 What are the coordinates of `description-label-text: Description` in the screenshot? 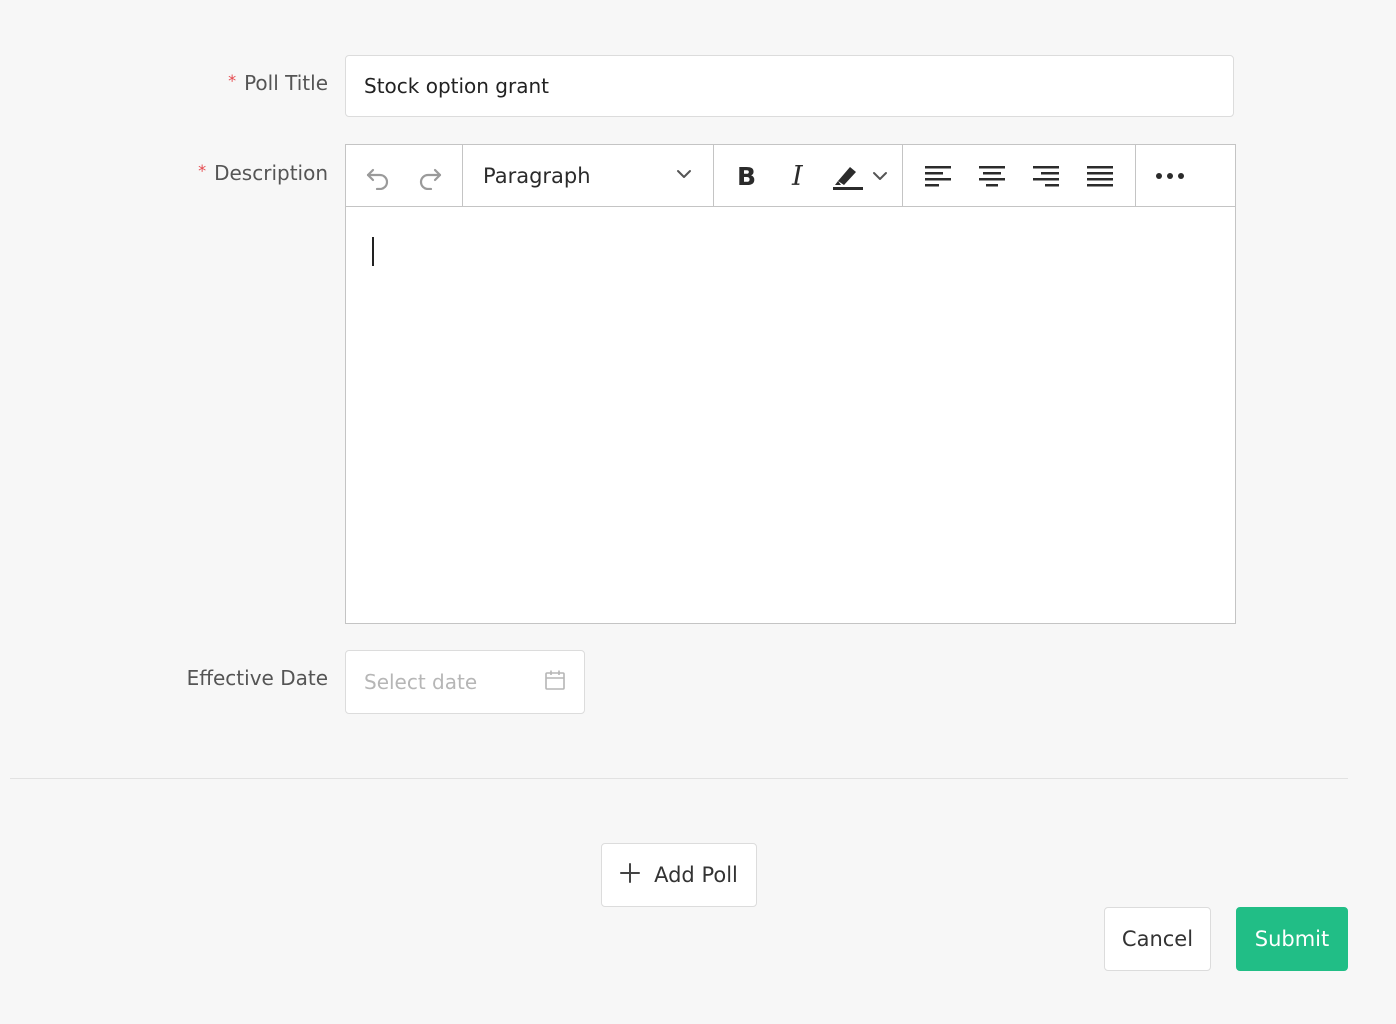 It's located at (271, 173).